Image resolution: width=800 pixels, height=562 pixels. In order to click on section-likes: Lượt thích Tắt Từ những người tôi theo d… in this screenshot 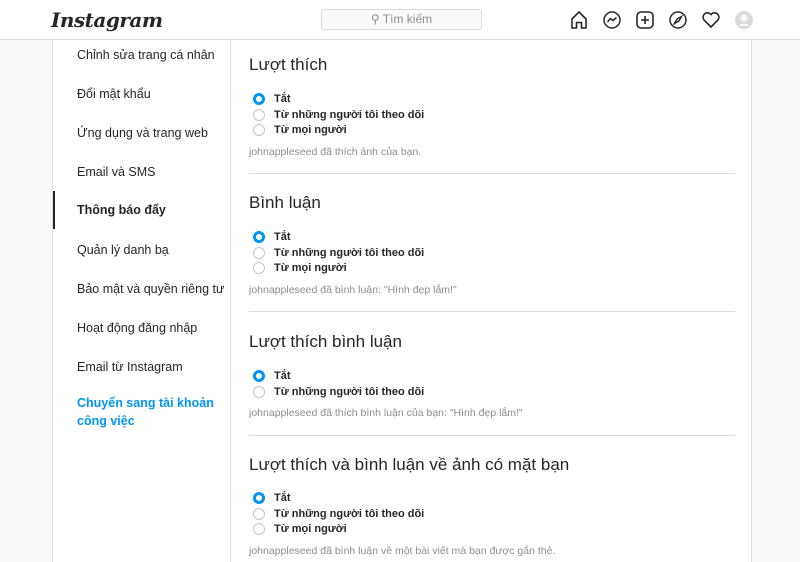, I will do `click(492, 106)`.